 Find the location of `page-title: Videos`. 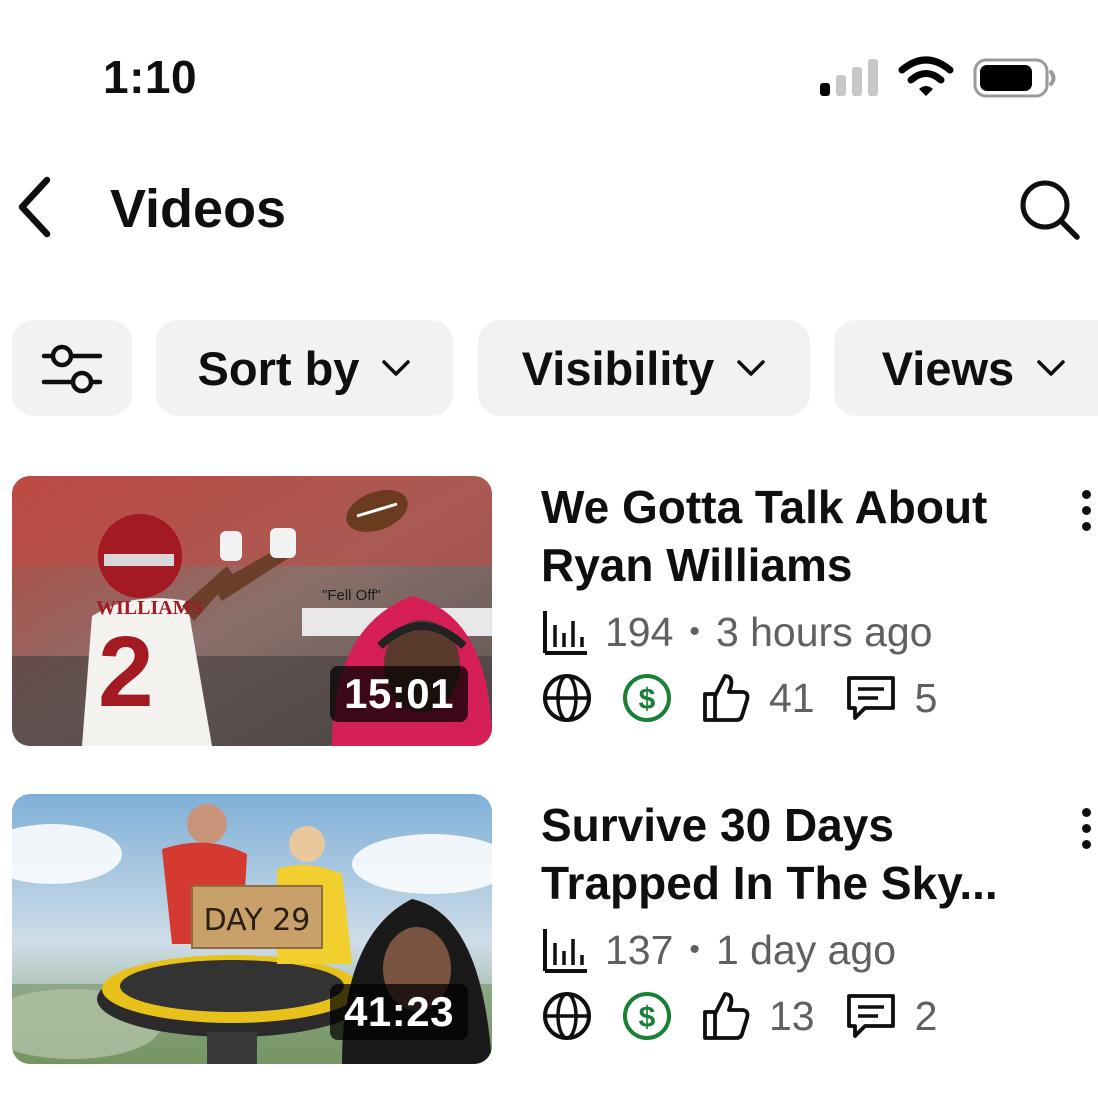

page-title: Videos is located at coordinates (198, 209).